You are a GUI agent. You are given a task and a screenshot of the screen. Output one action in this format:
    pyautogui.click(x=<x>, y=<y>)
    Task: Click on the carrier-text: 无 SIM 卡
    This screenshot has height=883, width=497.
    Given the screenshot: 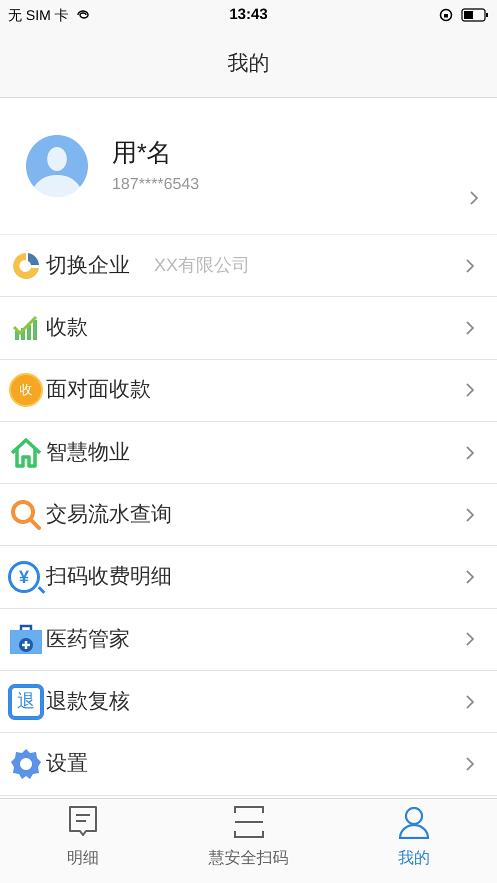 What is the action you would take?
    pyautogui.click(x=38, y=15)
    